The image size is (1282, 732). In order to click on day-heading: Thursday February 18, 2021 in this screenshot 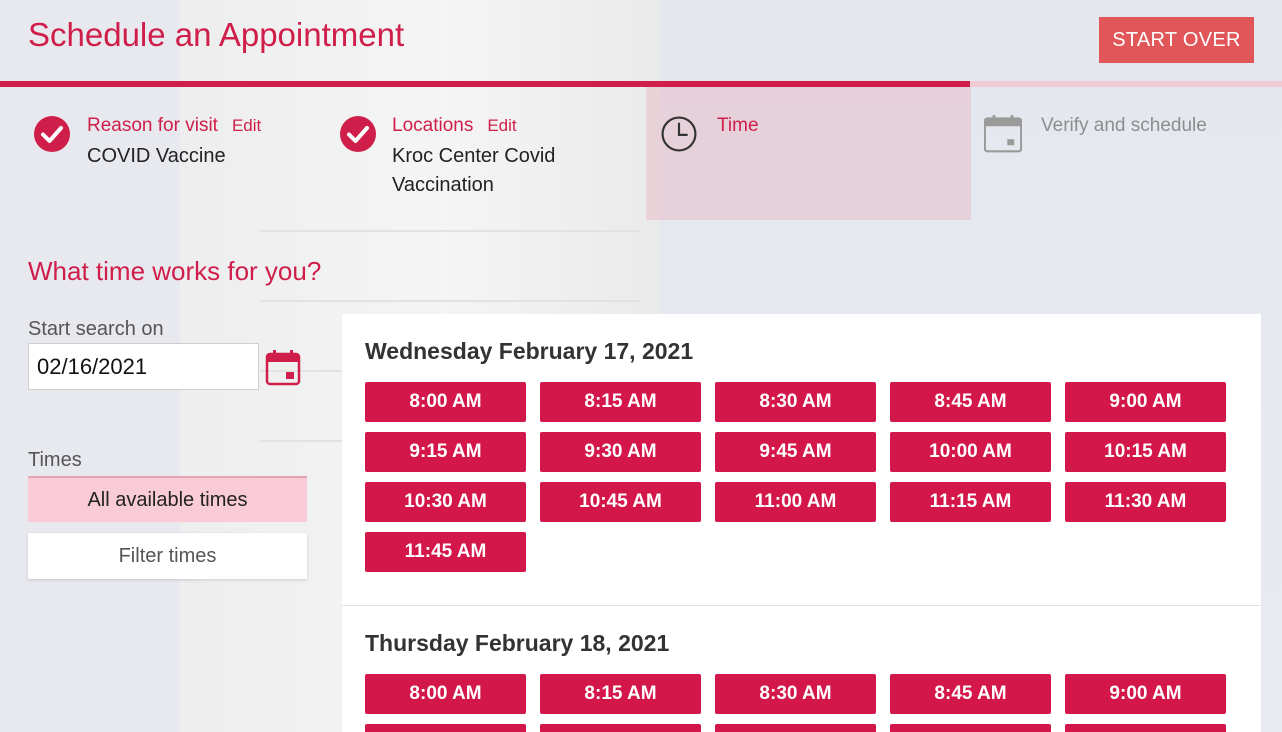, I will do `click(517, 643)`.